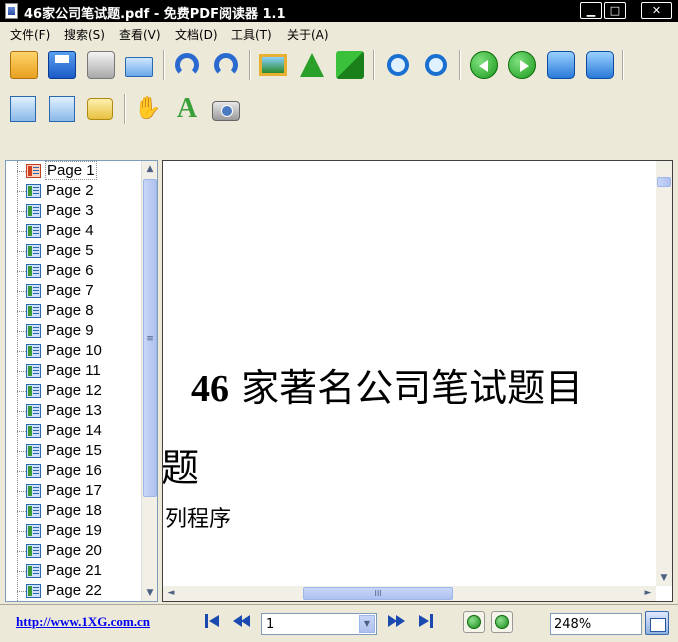 The image size is (678, 642). I want to click on print-button, so click(101, 65).